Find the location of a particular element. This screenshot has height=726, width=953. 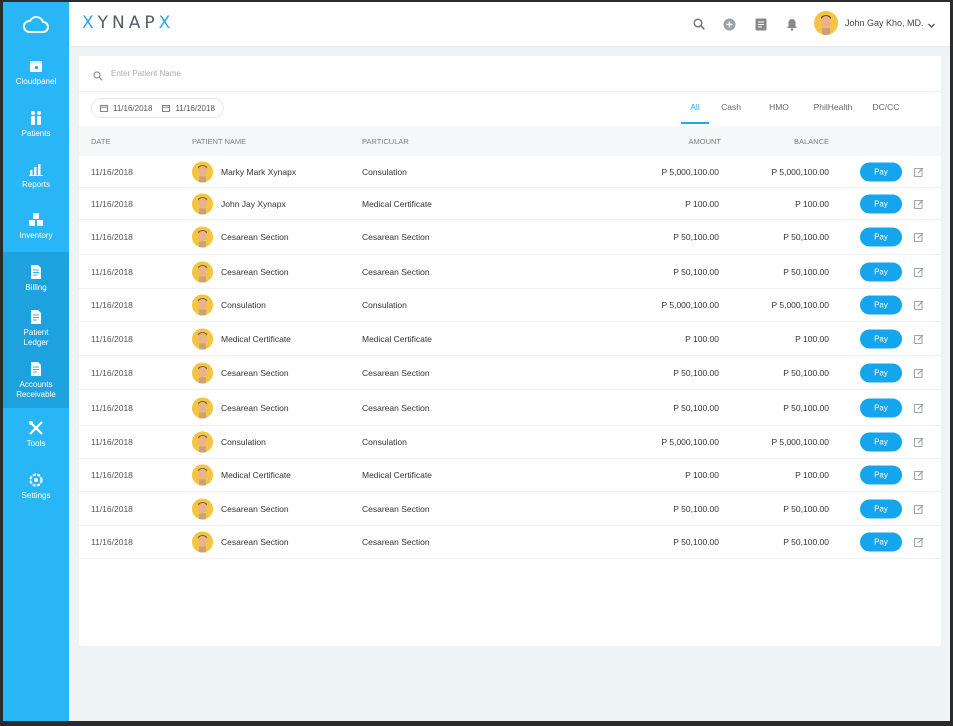

notes-icon is located at coordinates (760, 24).